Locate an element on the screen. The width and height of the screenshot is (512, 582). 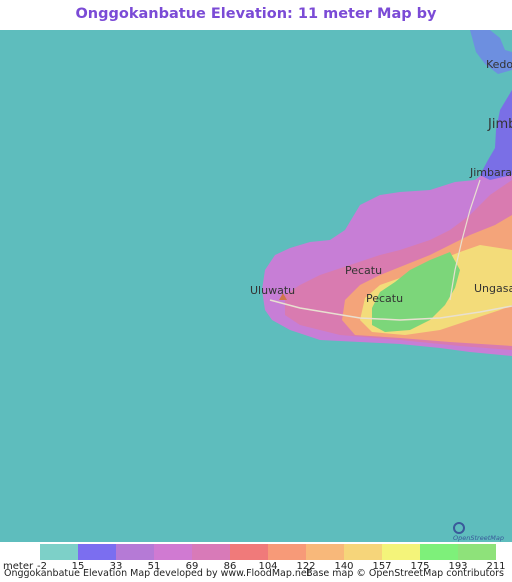
osm-logo-text: OpenStreetMap is located at coordinates (478, 538).